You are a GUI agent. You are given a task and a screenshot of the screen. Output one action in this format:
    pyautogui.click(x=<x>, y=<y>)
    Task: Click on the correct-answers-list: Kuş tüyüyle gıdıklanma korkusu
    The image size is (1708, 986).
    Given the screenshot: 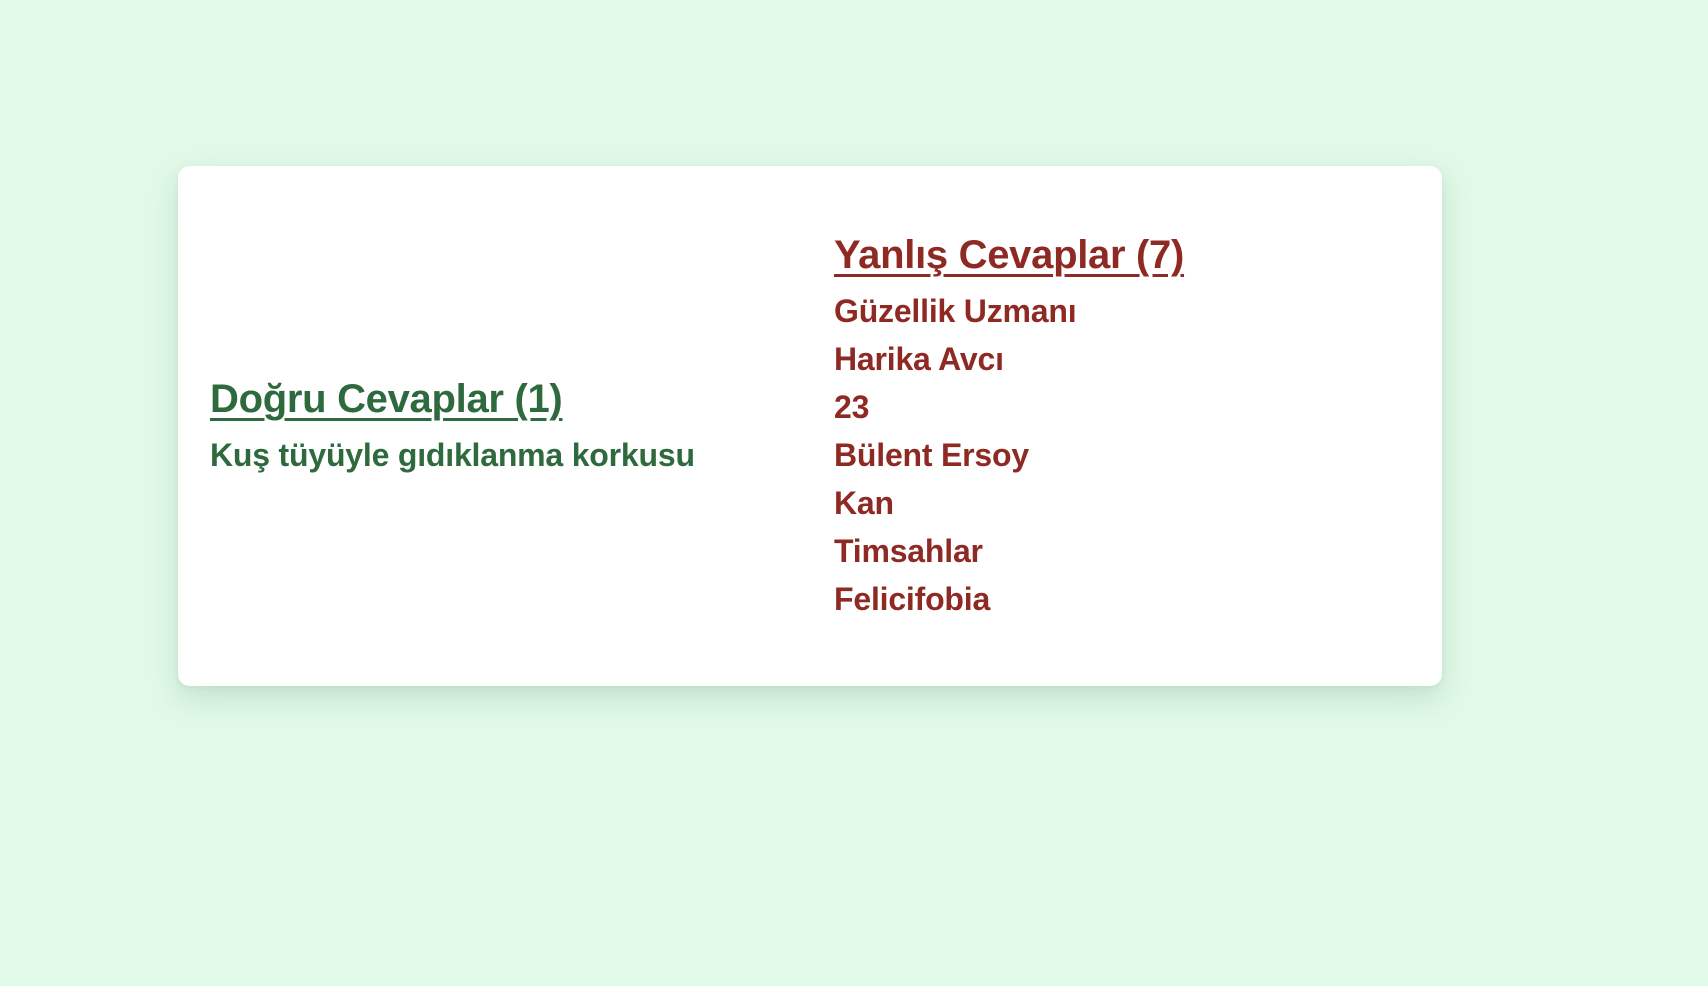 What is the action you would take?
    pyautogui.click(x=522, y=455)
    